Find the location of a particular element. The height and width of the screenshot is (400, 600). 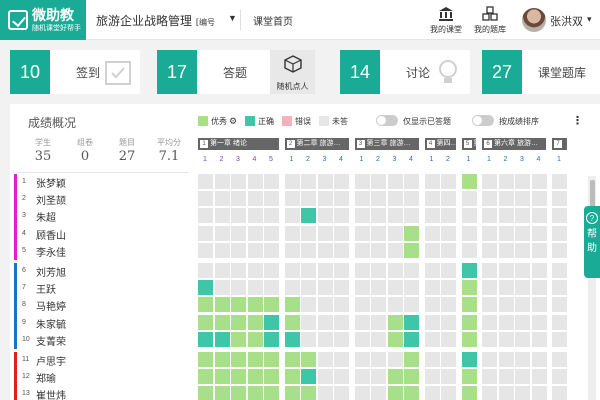

legend-correct: 正确 is located at coordinates (259, 121).